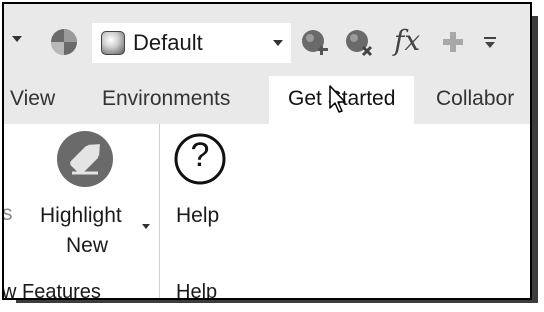 Image resolution: width=544 pixels, height=312 pixels. Describe the element at coordinates (475, 100) in the screenshot. I see `tab-collaborate: Collabor` at that location.